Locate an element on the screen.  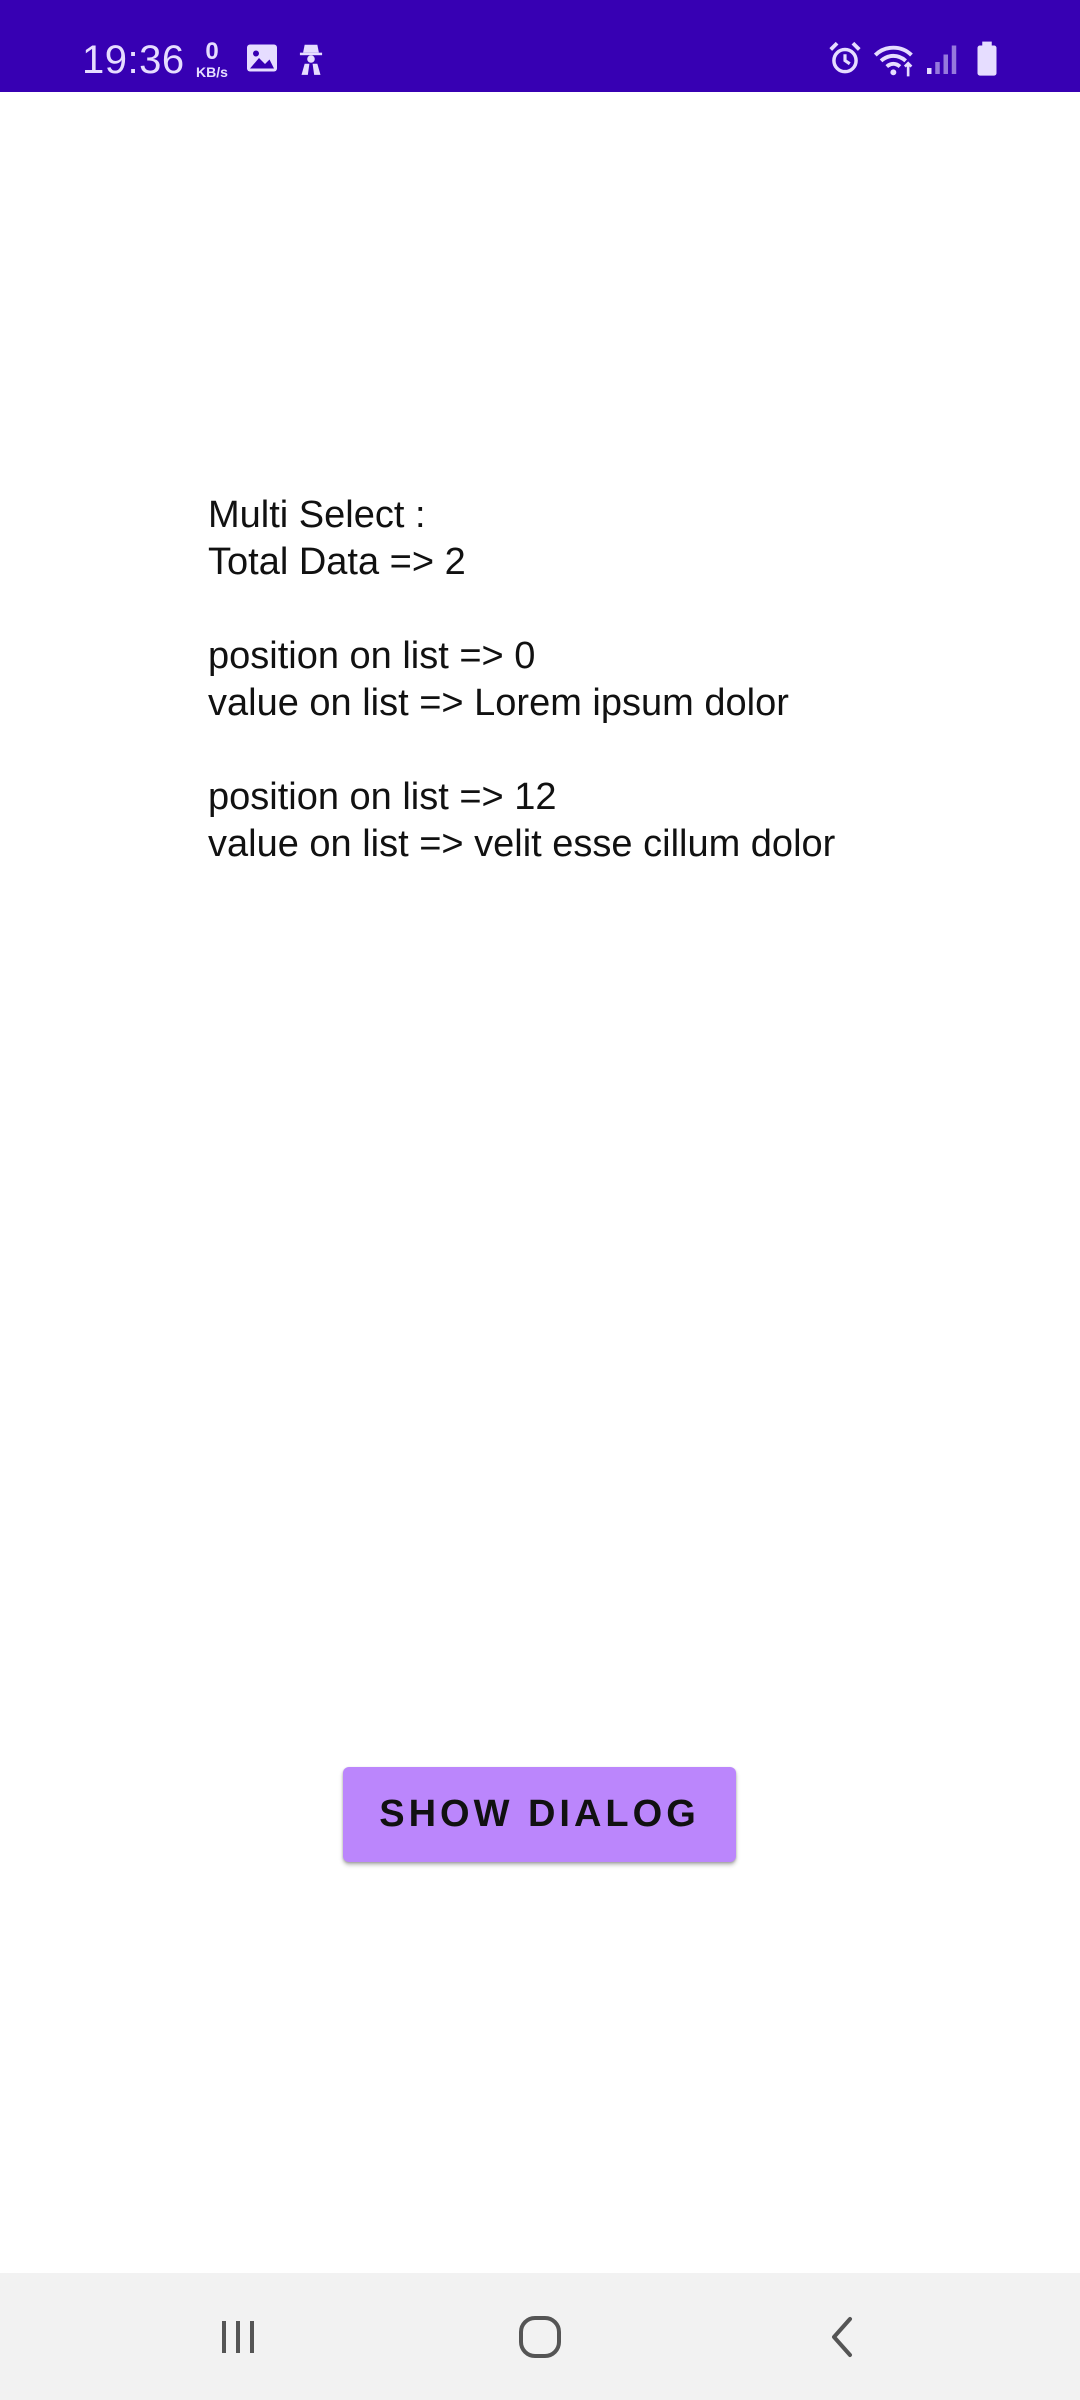
image-icon is located at coordinates (262, 60).